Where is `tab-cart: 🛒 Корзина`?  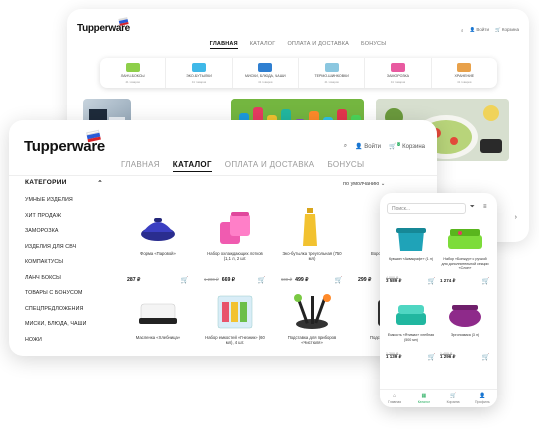
tab-cart: 🛒 Корзина is located at coordinates (453, 398).